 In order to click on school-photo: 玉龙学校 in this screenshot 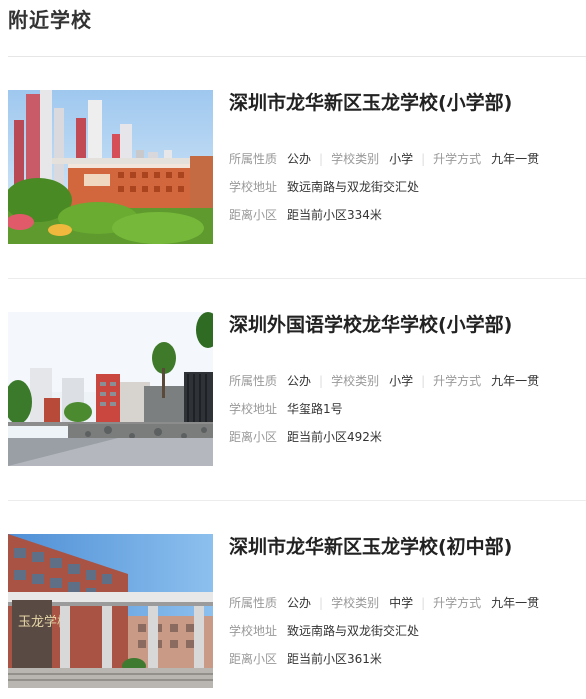, I will do `click(110, 611)`.